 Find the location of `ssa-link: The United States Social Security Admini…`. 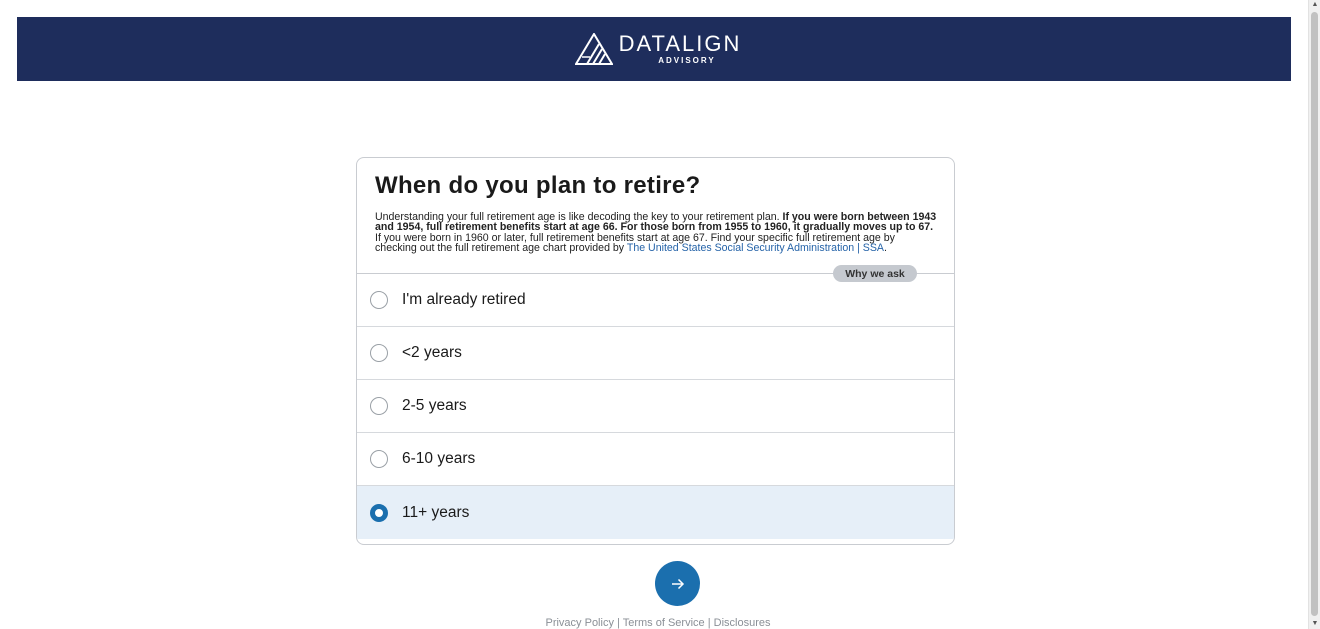

ssa-link: The United States Social Security Admini… is located at coordinates (755, 248).